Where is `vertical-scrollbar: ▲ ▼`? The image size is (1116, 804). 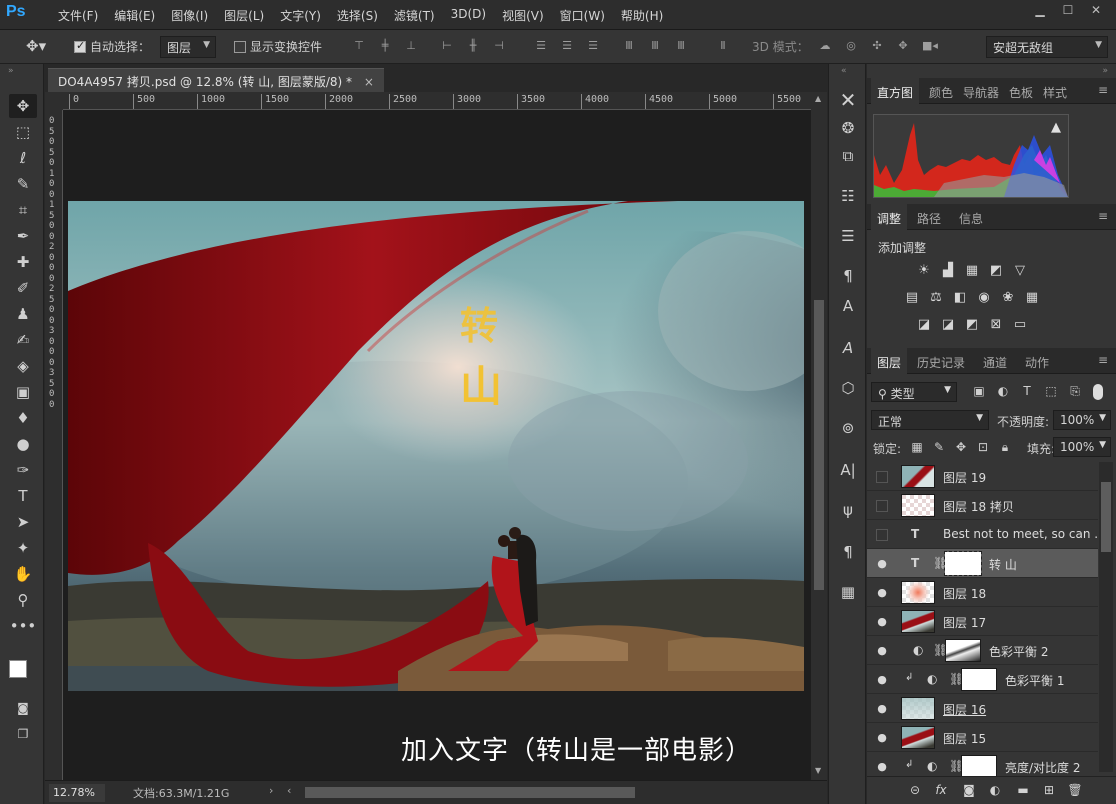 vertical-scrollbar: ▲ ▼ is located at coordinates (819, 436).